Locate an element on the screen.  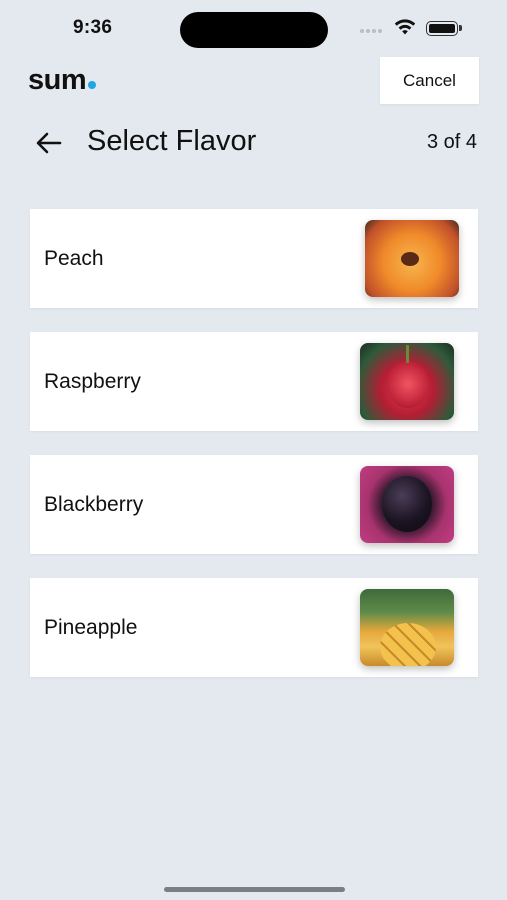
page-title: Select Flavor is located at coordinates (172, 141).